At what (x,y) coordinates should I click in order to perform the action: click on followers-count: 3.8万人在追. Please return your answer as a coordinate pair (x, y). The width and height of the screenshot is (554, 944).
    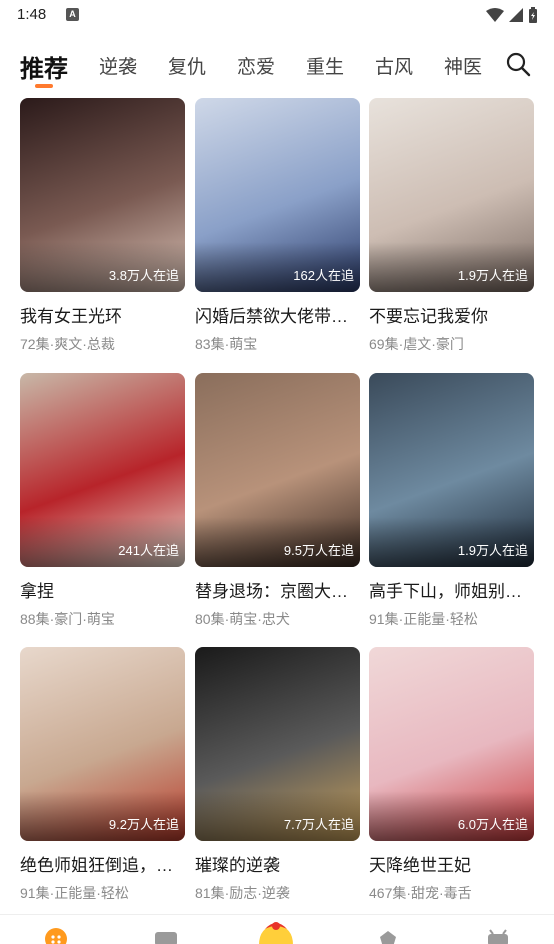
    Looking at the image, I should click on (143, 275).